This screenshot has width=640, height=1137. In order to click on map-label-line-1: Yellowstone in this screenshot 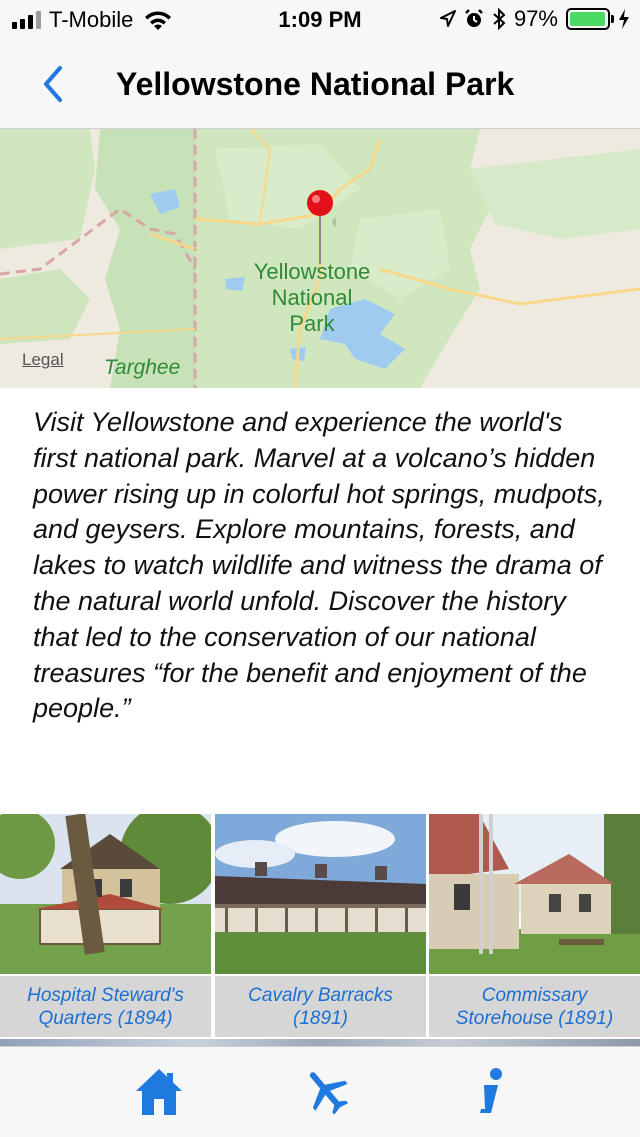, I will do `click(312, 271)`.